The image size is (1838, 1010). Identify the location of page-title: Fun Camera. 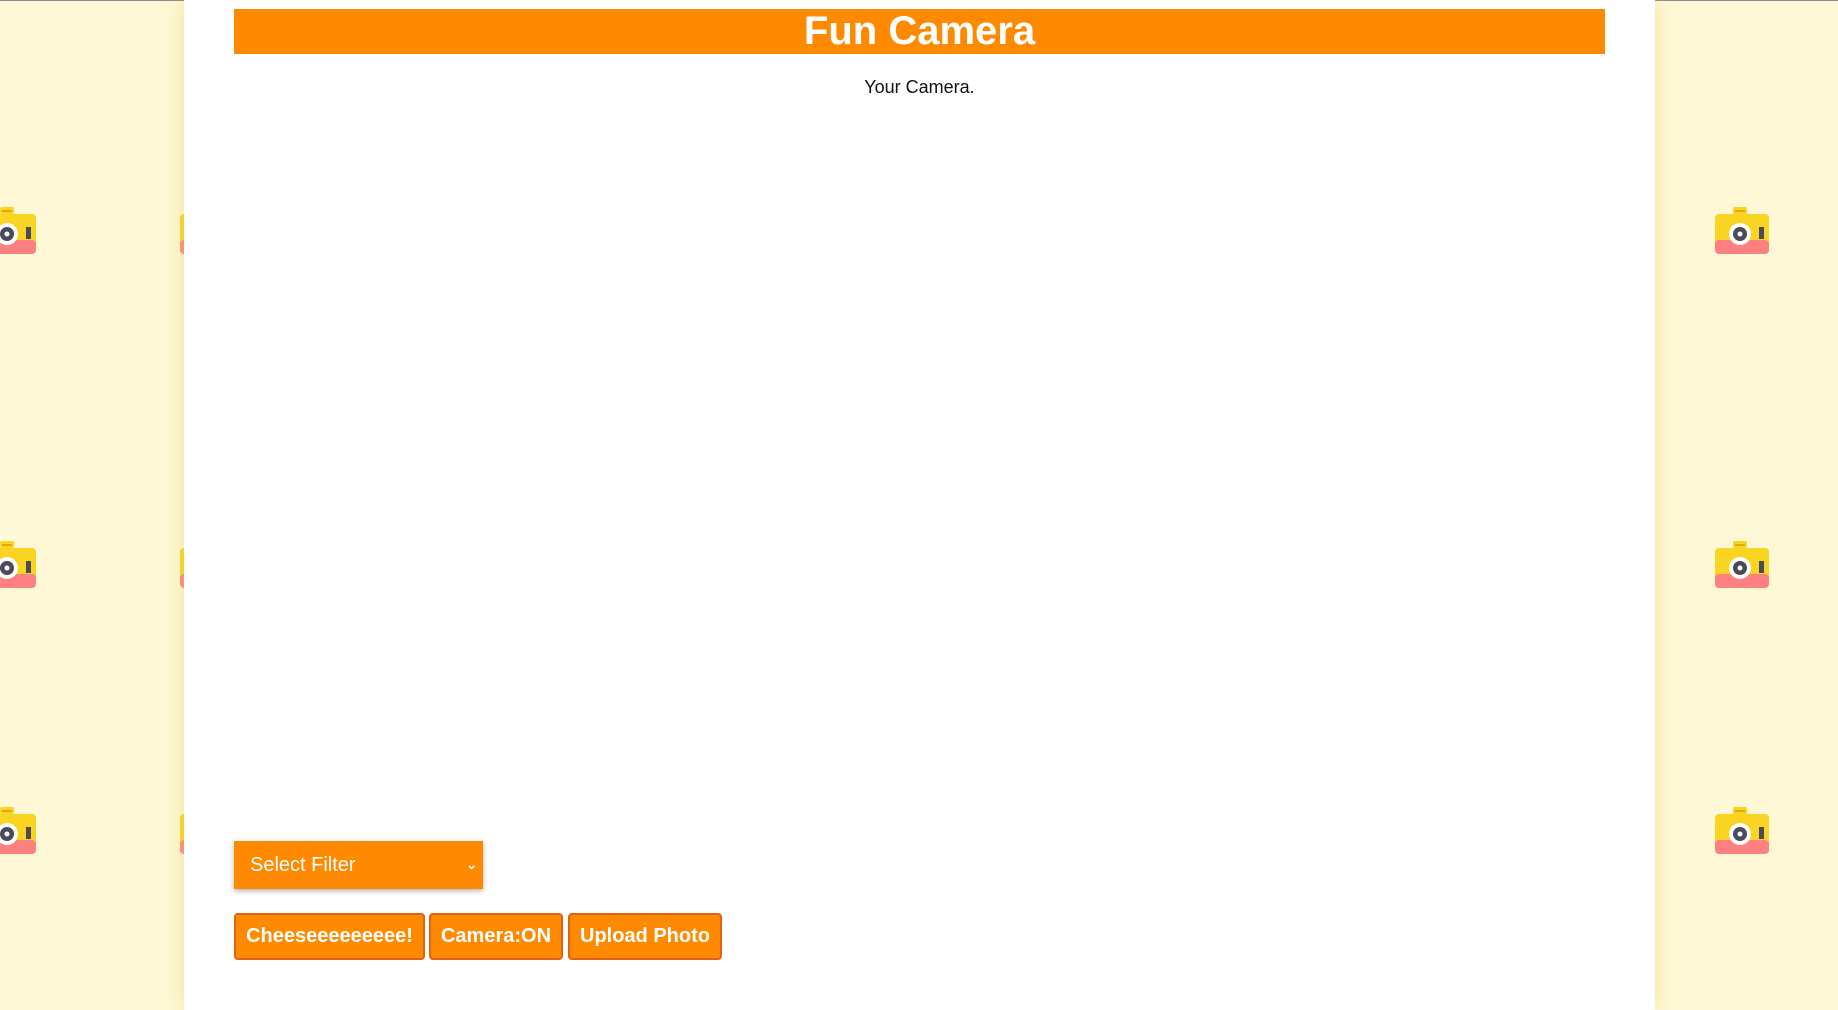
(919, 31).